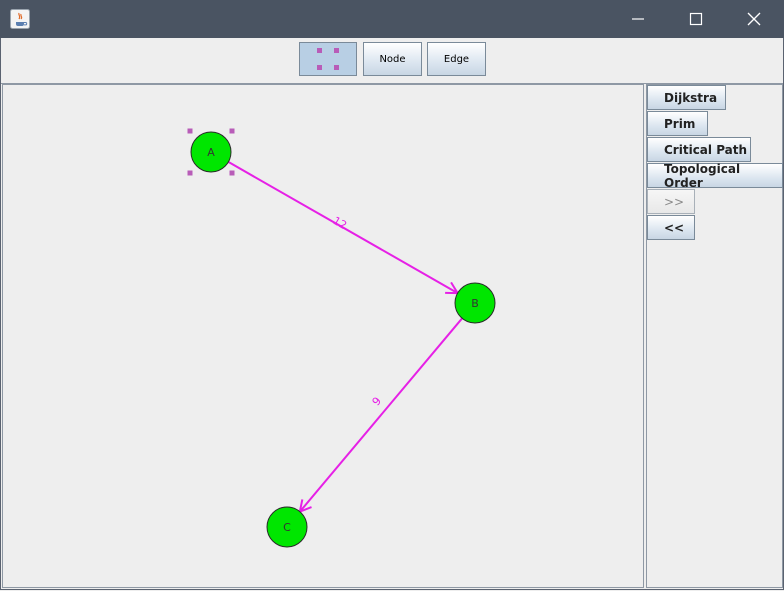 The image size is (784, 591). What do you see at coordinates (211, 152) in the screenshot?
I see `node-label: A` at bounding box center [211, 152].